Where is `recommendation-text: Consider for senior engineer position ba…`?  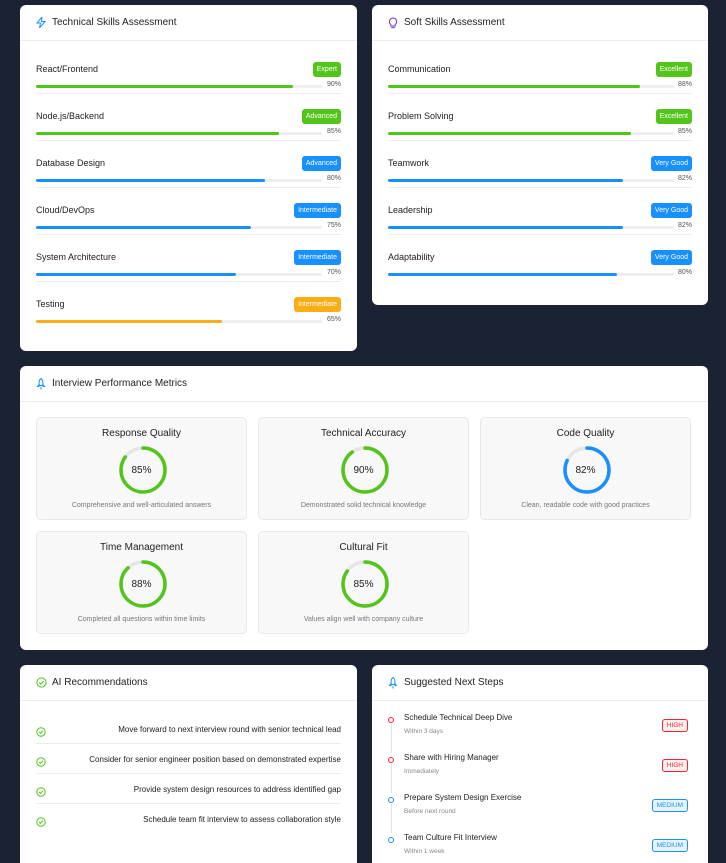 recommendation-text: Consider for senior engineer position ba… is located at coordinates (215, 759).